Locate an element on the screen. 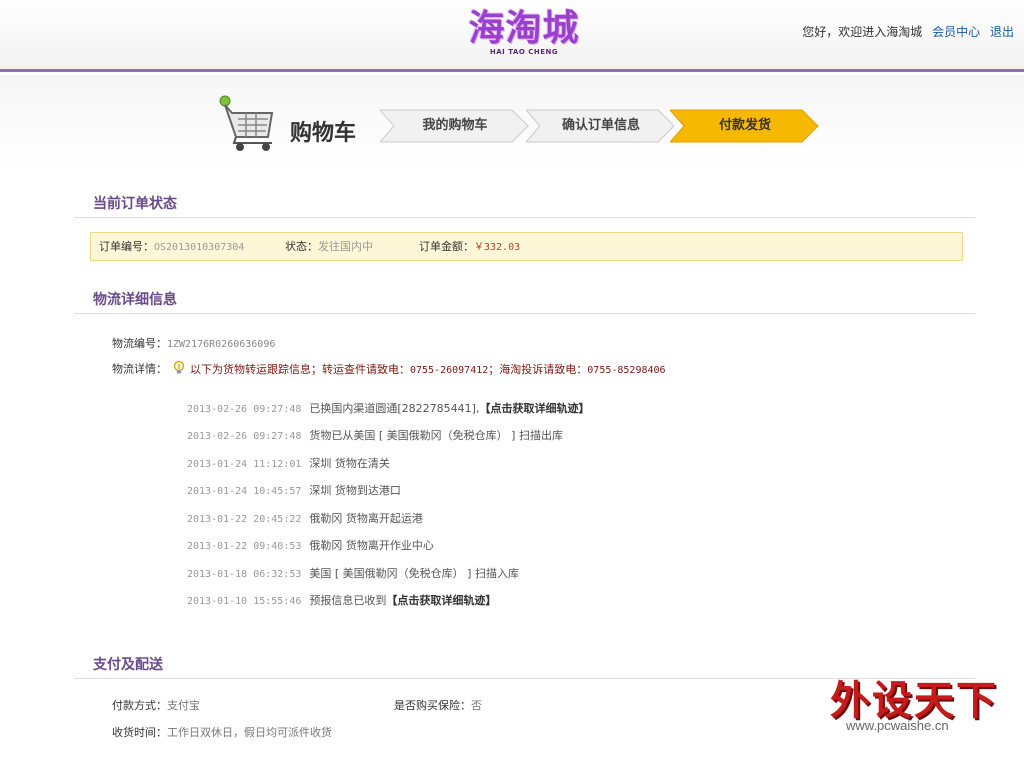 This screenshot has width=1024, height=759. site-header: 海淘城 HAI TAO CHENG 您好，欢迎进入海淘城 会员中心 退出 is located at coordinates (512, 36).